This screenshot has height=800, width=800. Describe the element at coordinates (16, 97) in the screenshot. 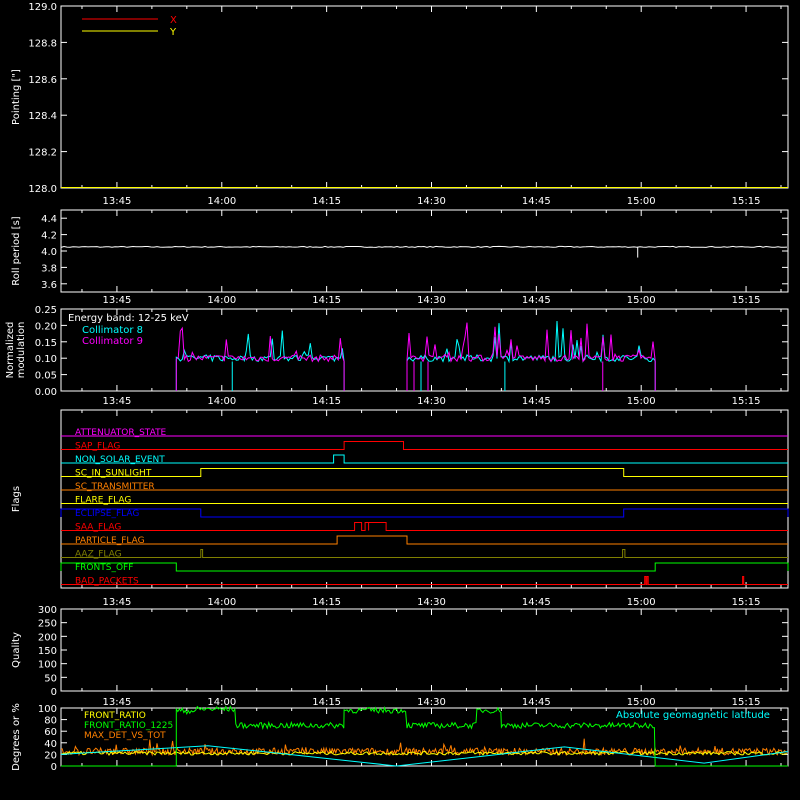

I see `y-axis-label: Pointing ["]` at that location.